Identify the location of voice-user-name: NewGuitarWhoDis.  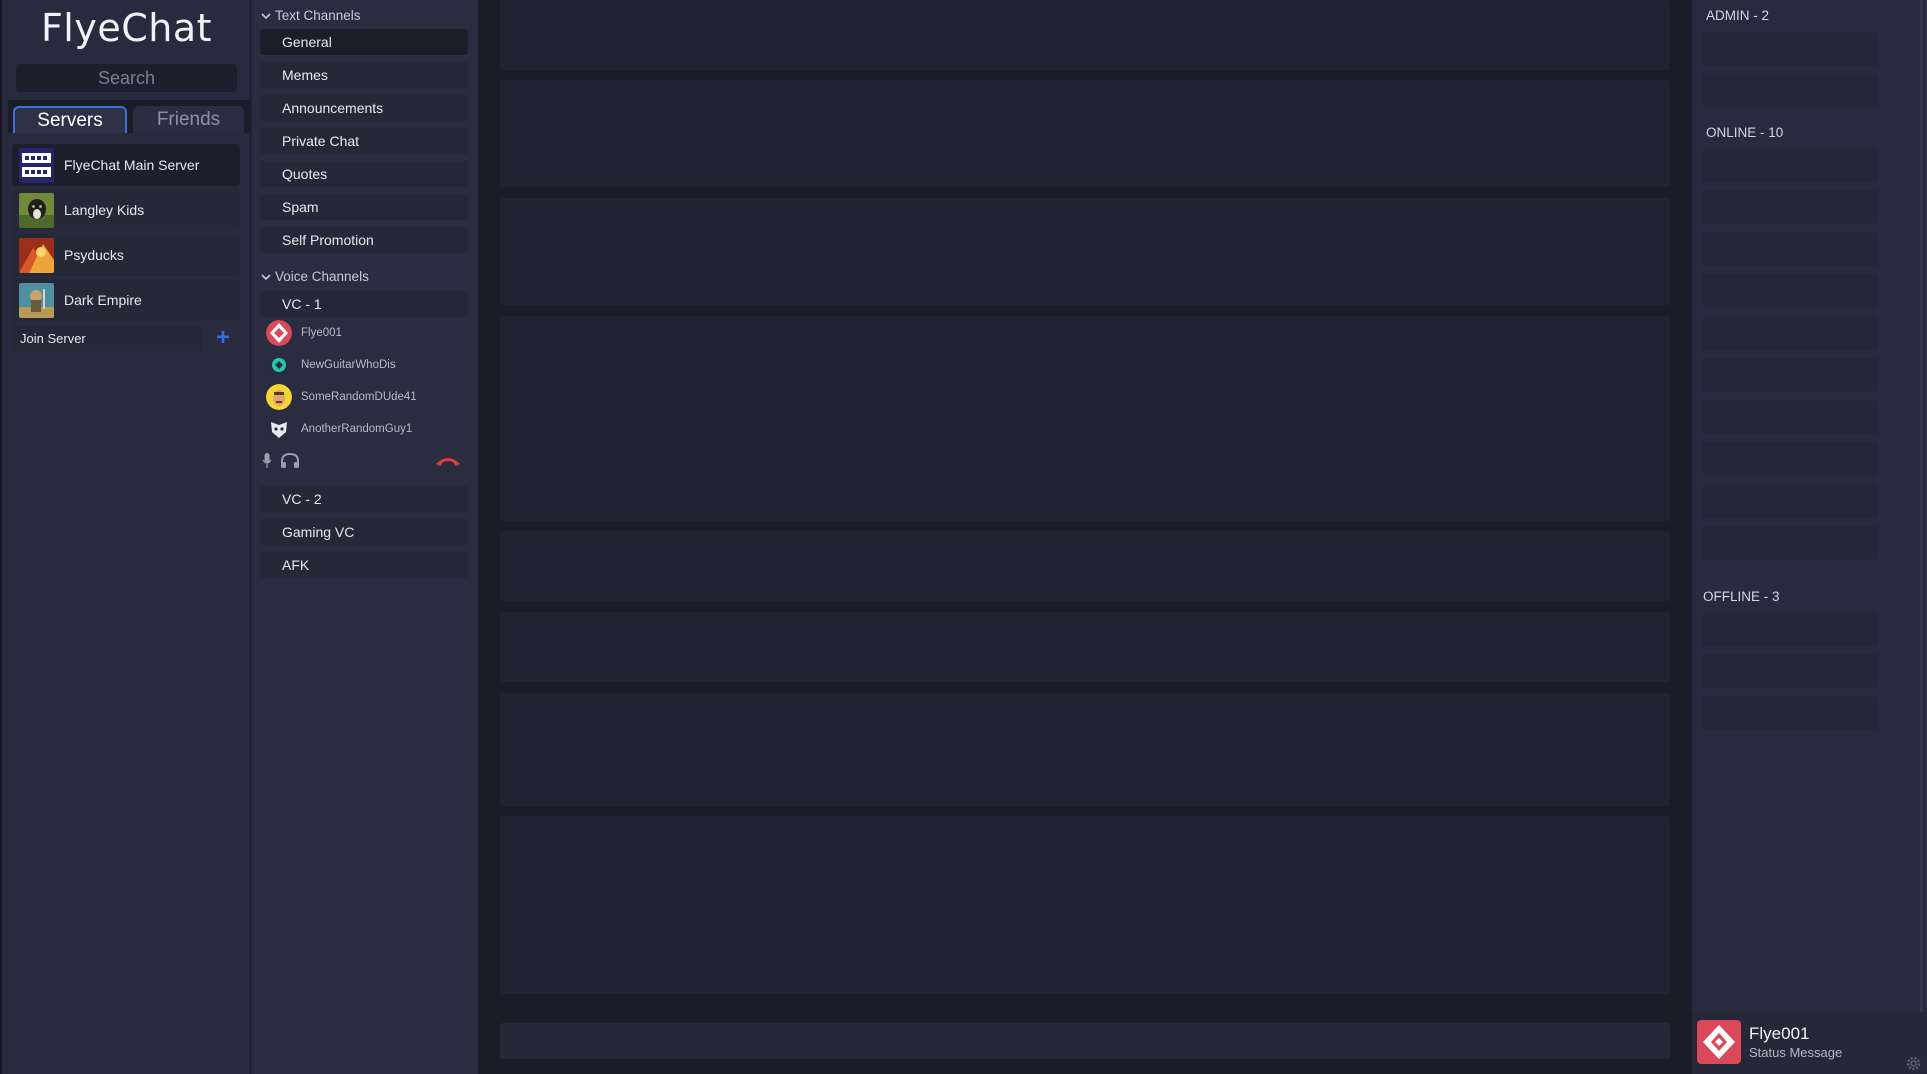
(348, 365).